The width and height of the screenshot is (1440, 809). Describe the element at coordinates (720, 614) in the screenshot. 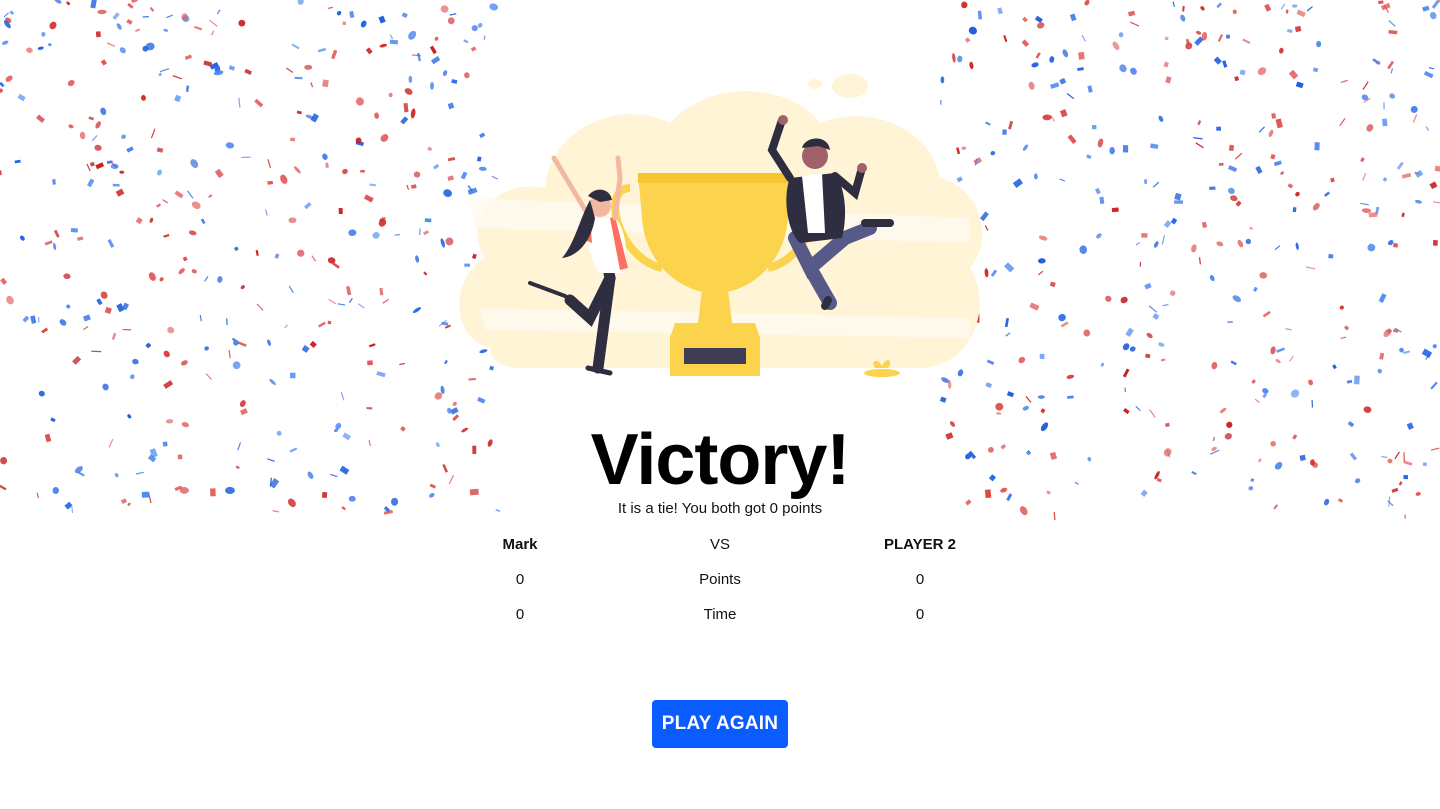

I see `table-row: 0 Time 0` at that location.